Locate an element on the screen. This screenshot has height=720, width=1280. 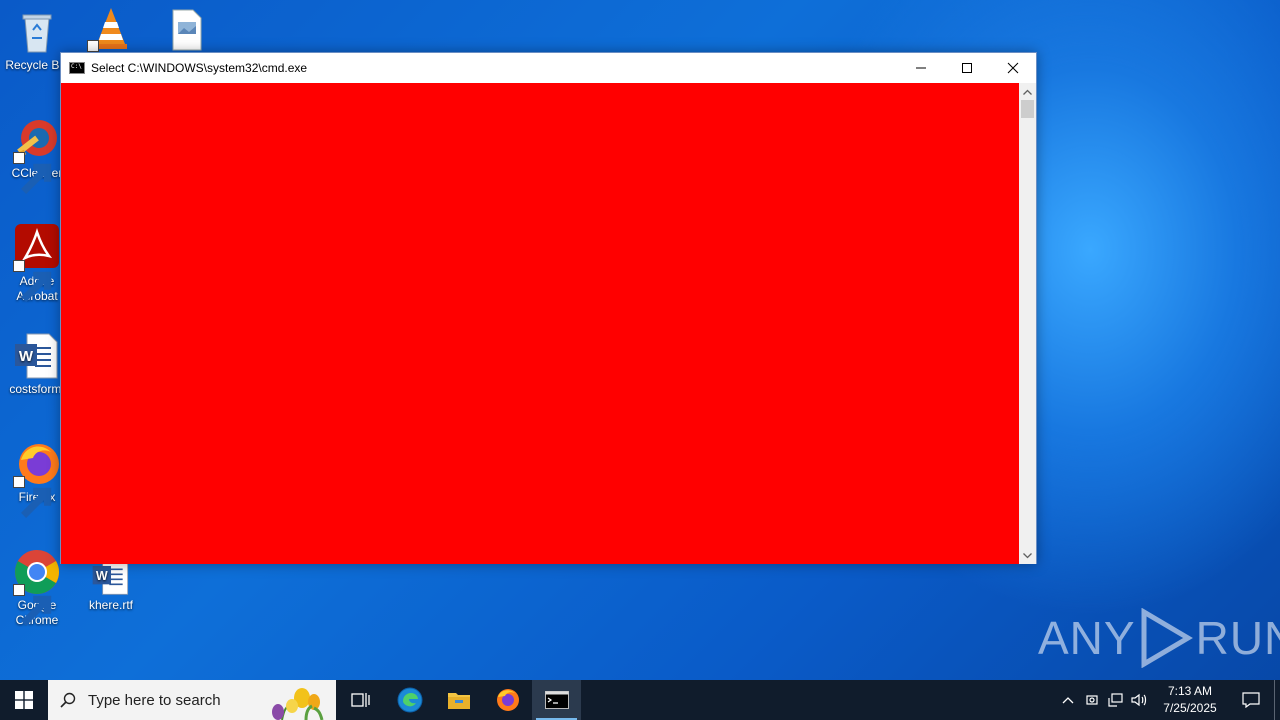
action-center-button is located at coordinates (1251, 700).